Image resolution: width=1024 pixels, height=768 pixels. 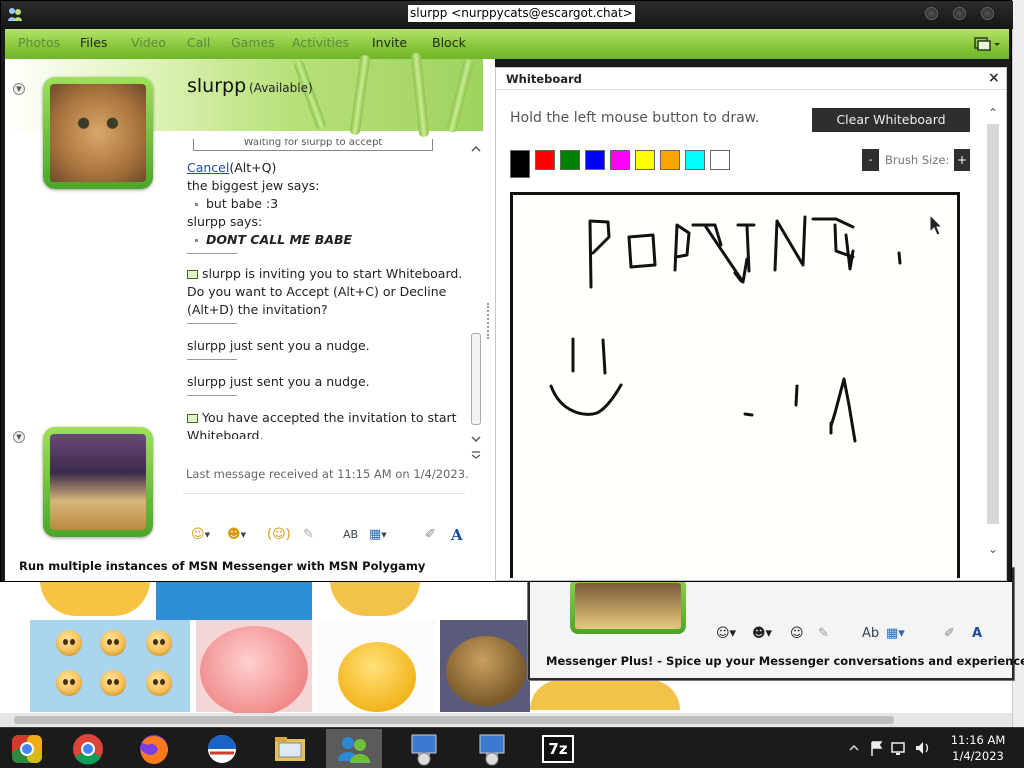 I want to click on menu-files: Files, so click(x=93, y=42).